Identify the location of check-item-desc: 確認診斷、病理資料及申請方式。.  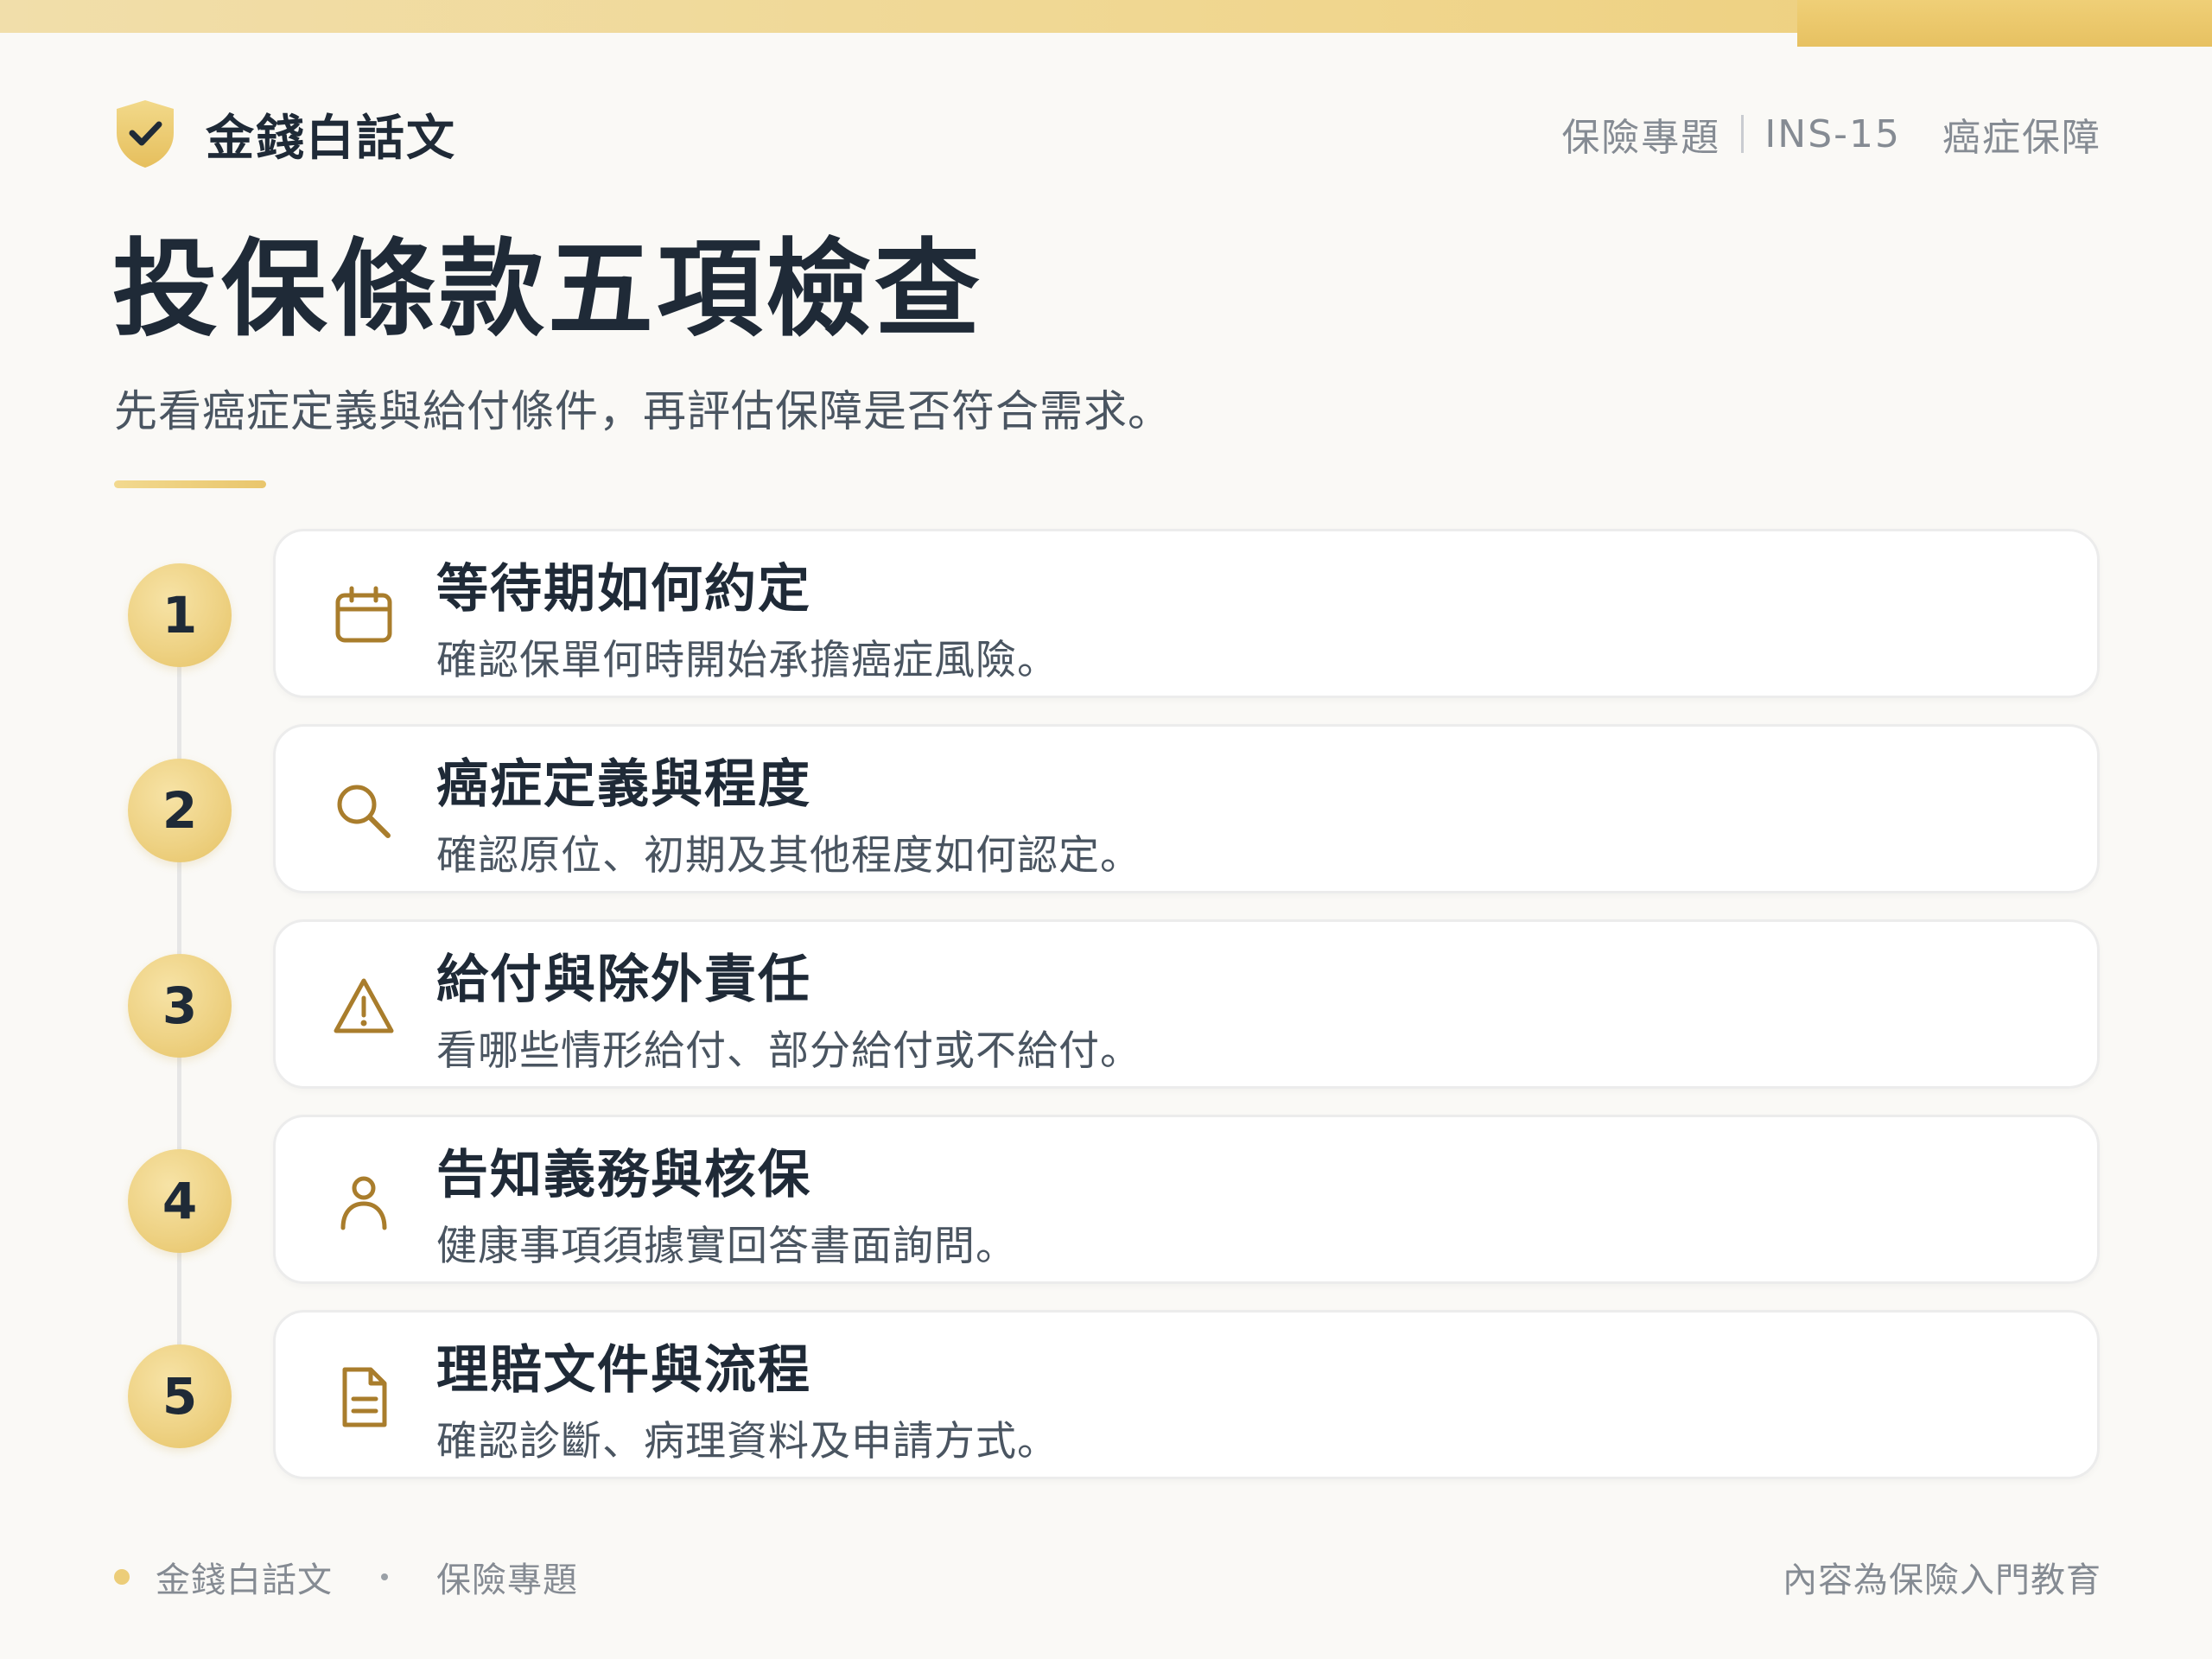
(747, 1441).